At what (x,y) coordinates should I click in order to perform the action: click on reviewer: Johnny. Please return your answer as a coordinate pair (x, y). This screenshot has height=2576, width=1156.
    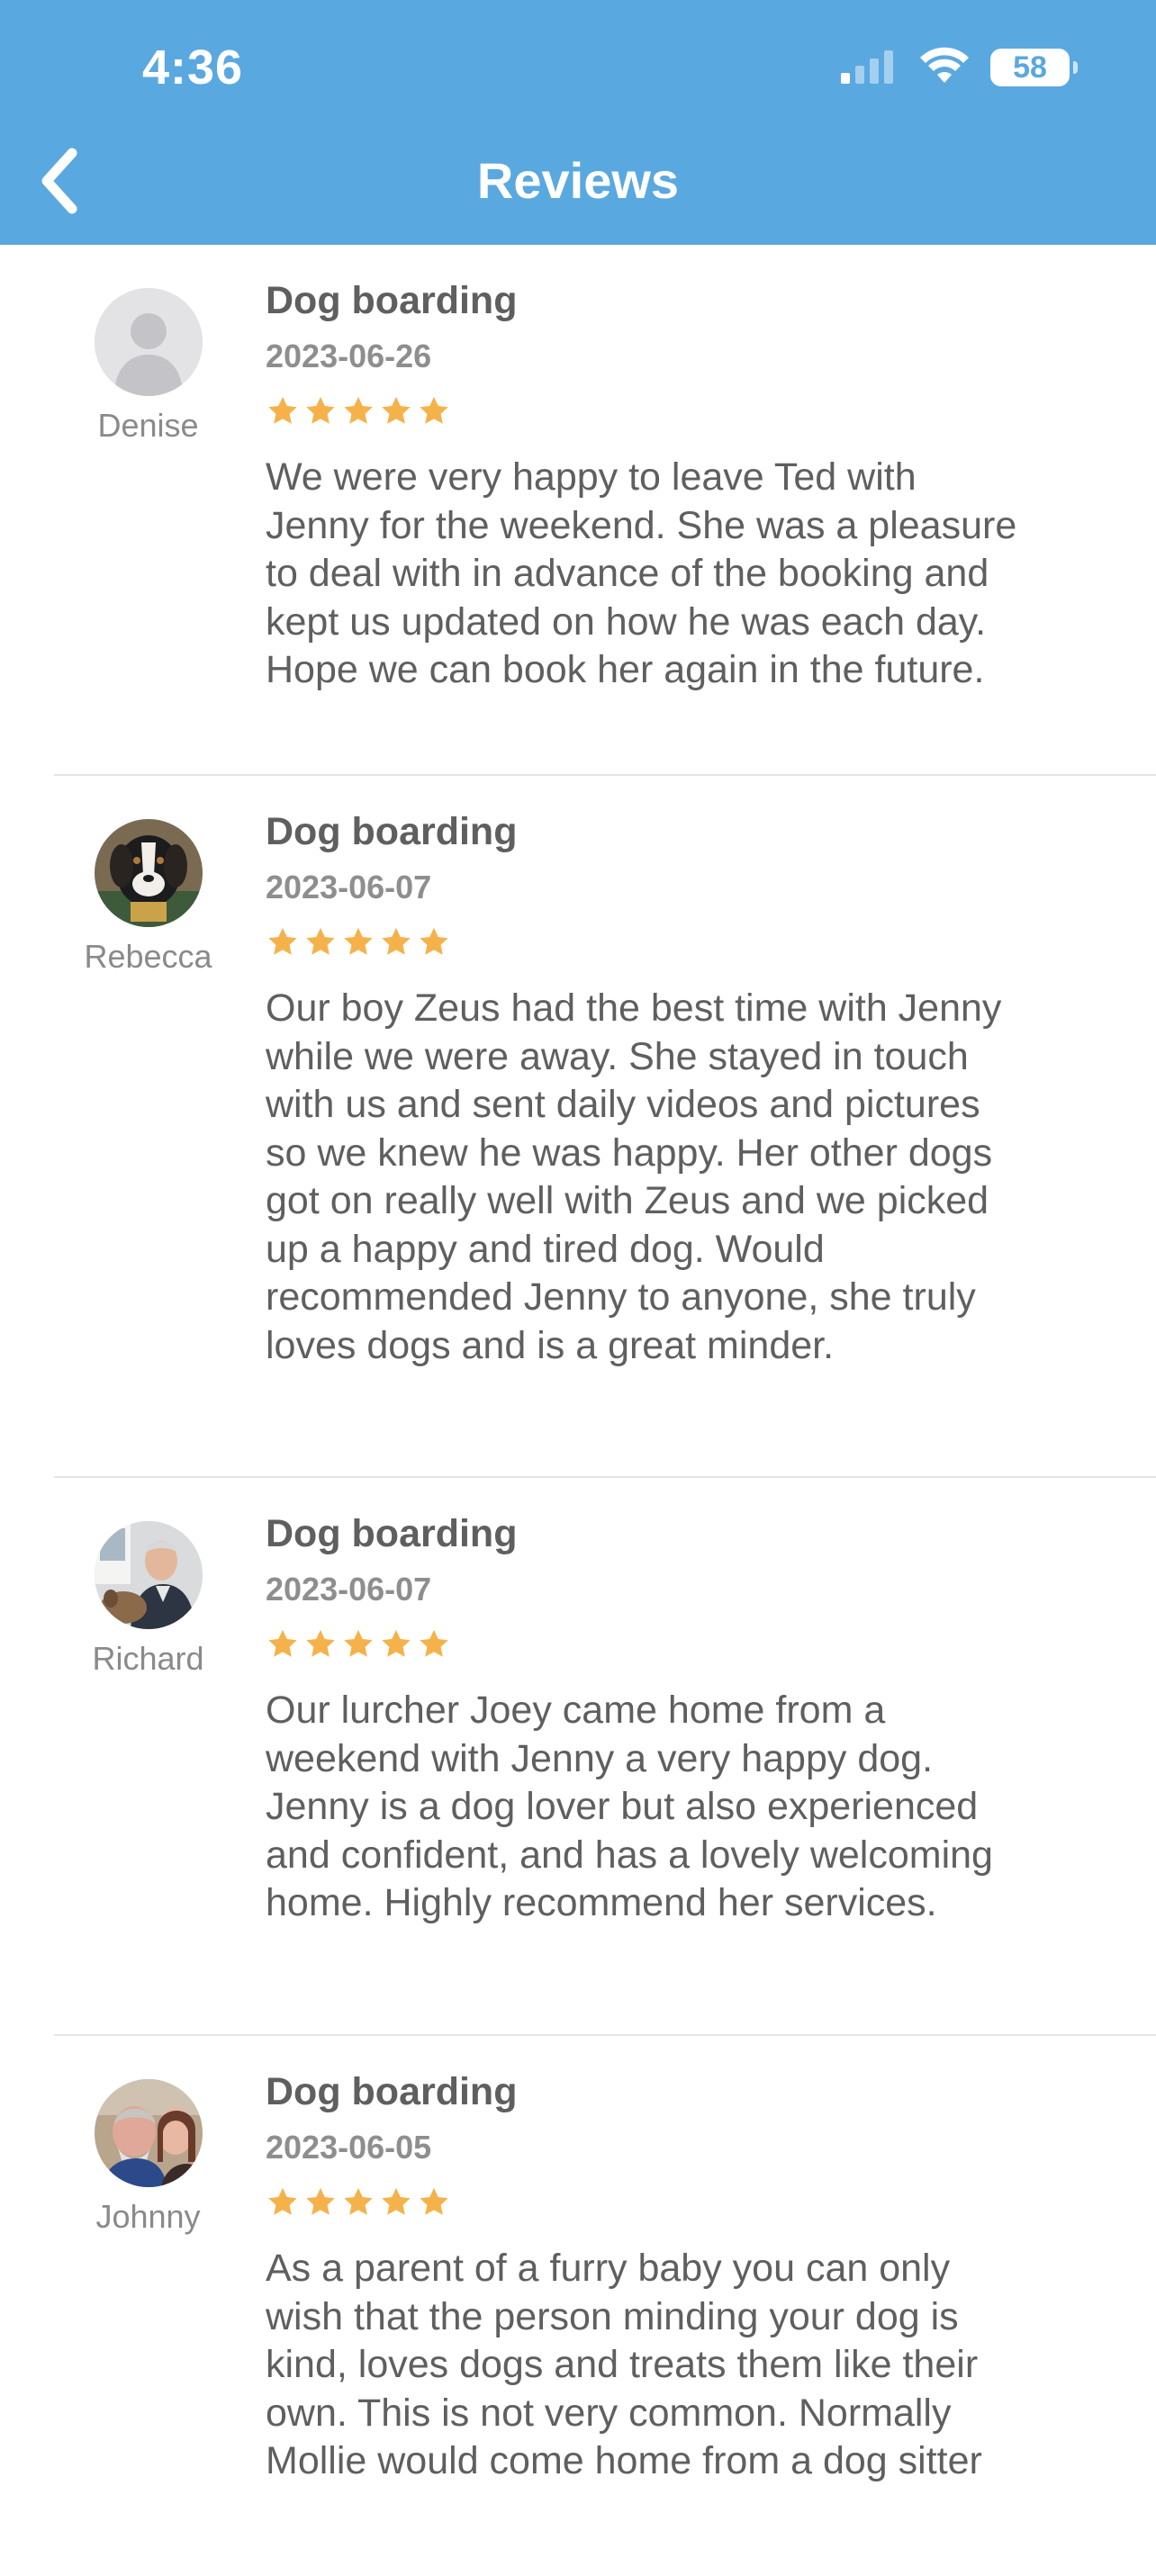
    Looking at the image, I should click on (148, 2157).